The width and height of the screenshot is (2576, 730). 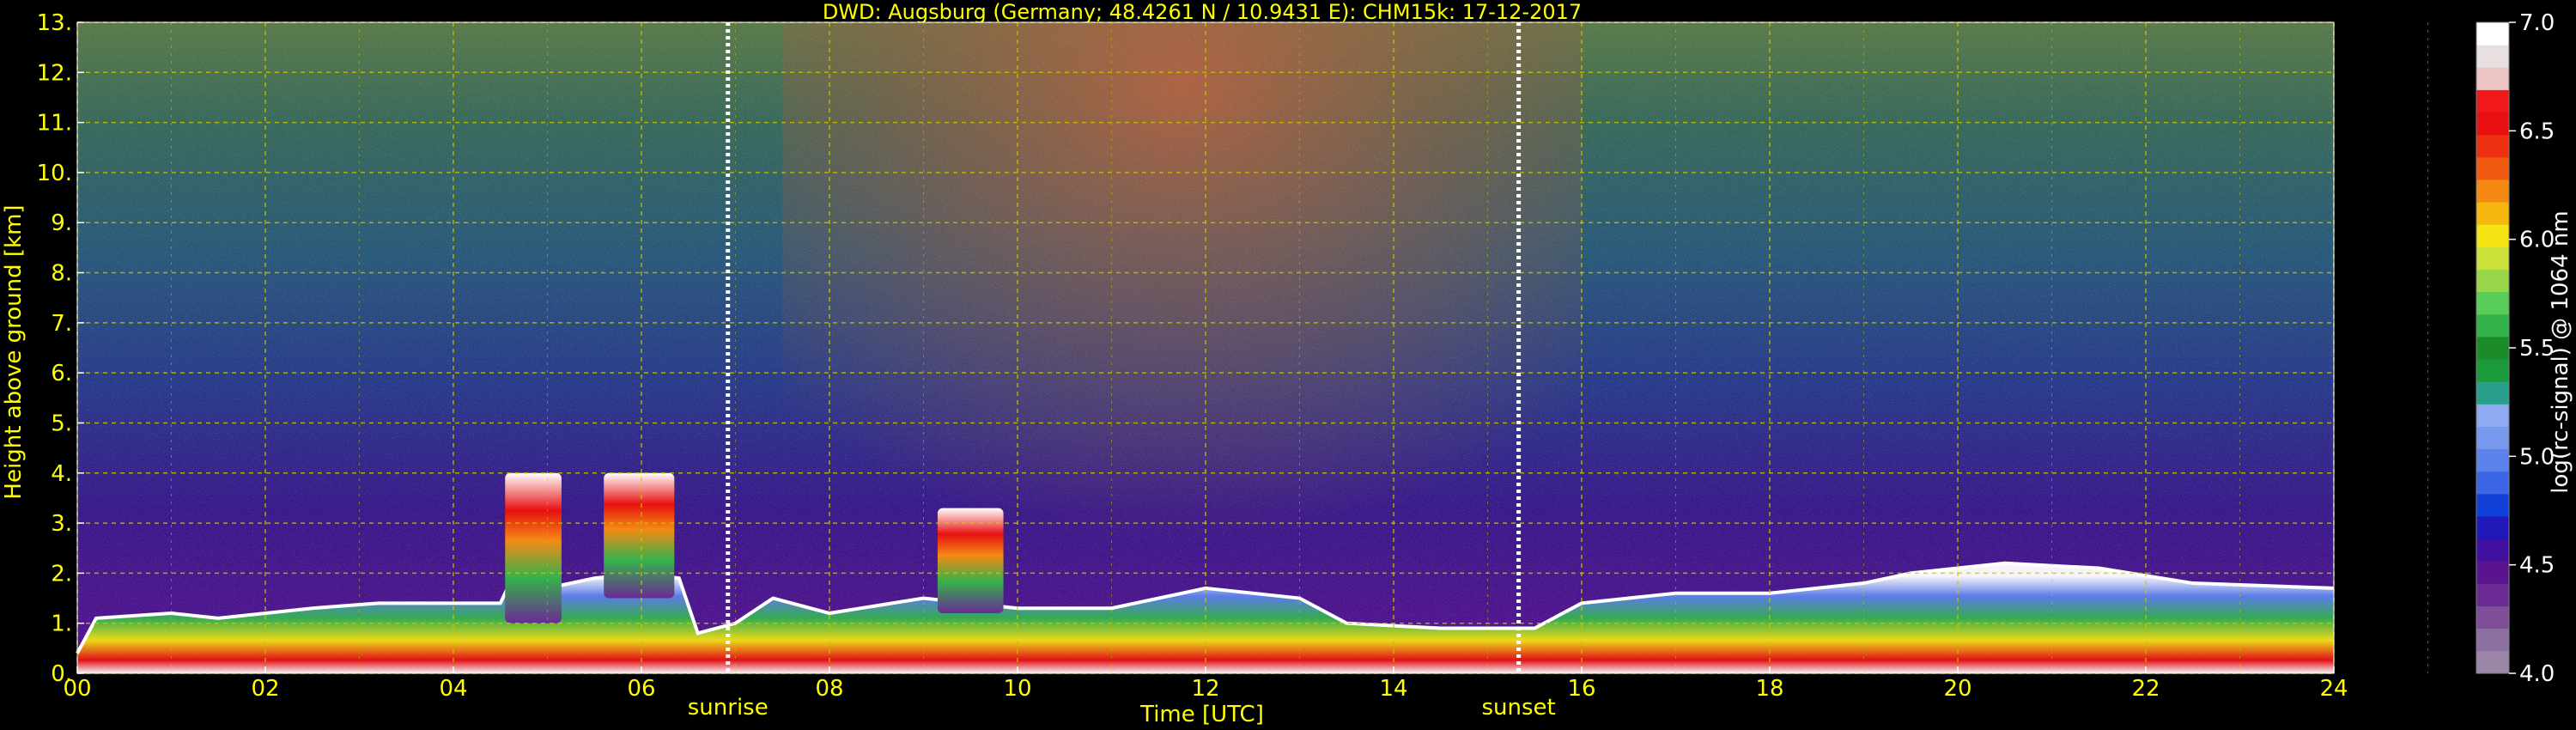 I want to click on marker-label-sunset: sunset, so click(x=1519, y=708).